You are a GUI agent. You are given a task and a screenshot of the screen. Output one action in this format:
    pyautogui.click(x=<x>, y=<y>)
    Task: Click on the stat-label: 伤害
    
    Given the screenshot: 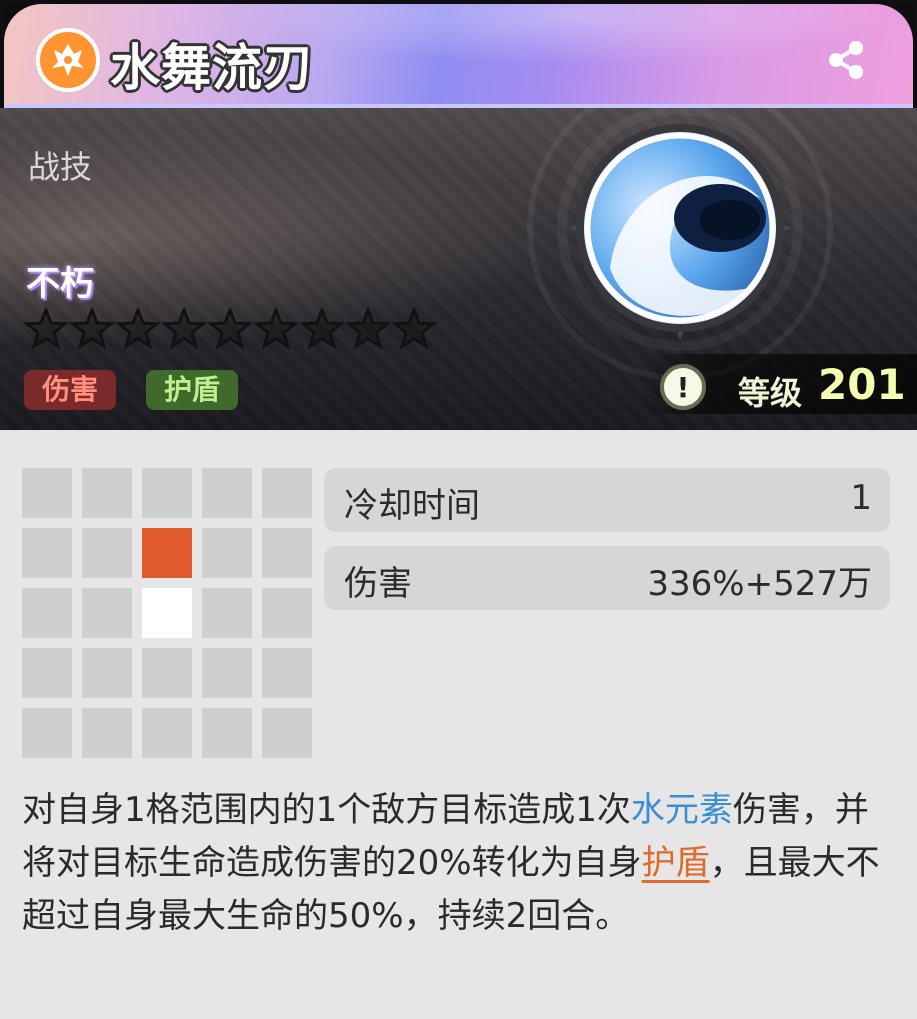 What is the action you would take?
    pyautogui.click(x=378, y=584)
    